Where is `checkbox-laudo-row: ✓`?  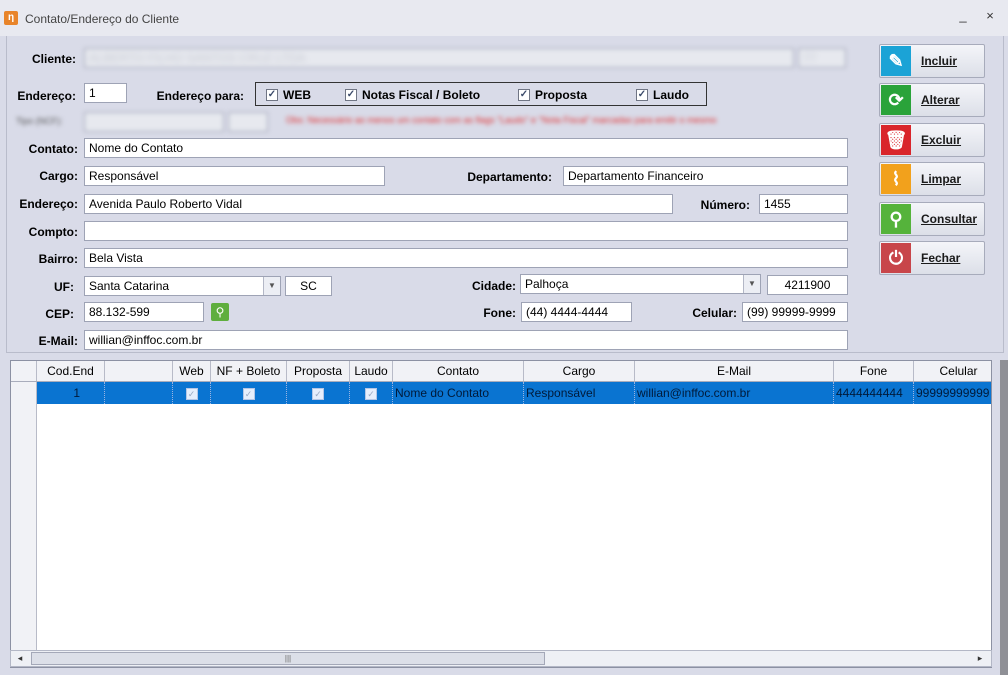
checkbox-laudo-row: ✓ is located at coordinates (371, 393).